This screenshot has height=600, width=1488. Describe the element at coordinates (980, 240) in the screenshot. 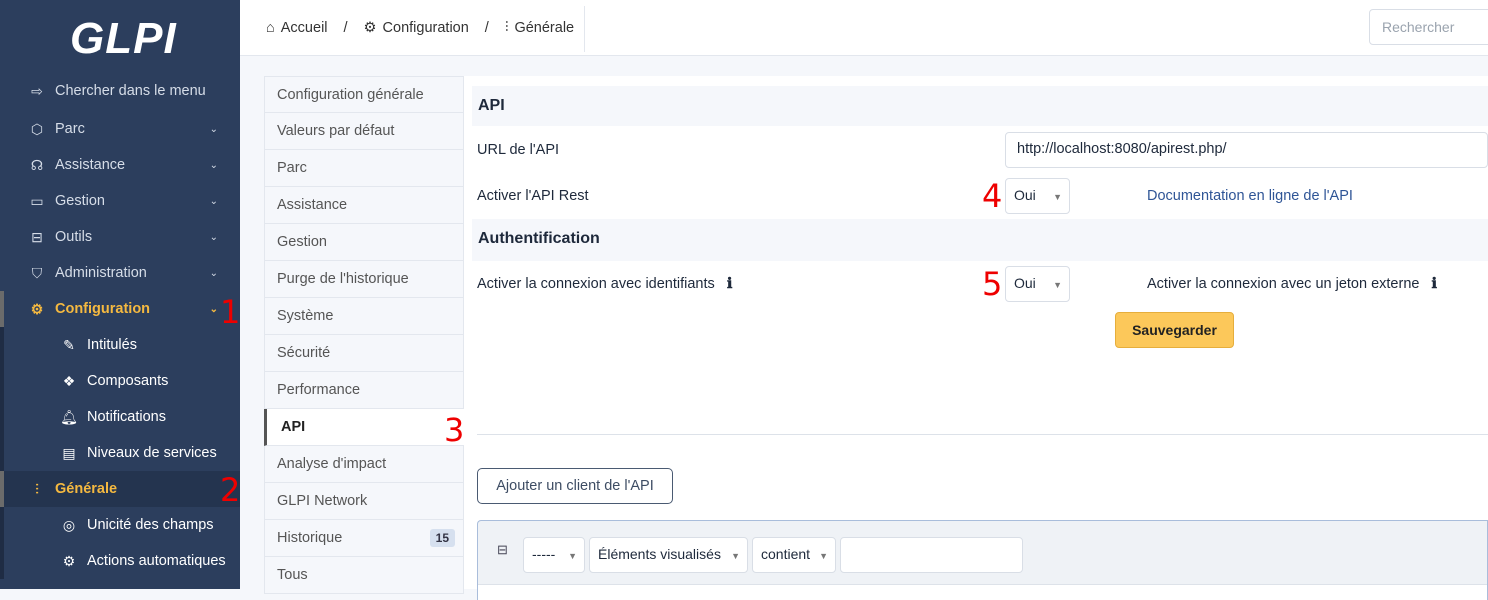

I see `section-title-auth: Authentification` at that location.